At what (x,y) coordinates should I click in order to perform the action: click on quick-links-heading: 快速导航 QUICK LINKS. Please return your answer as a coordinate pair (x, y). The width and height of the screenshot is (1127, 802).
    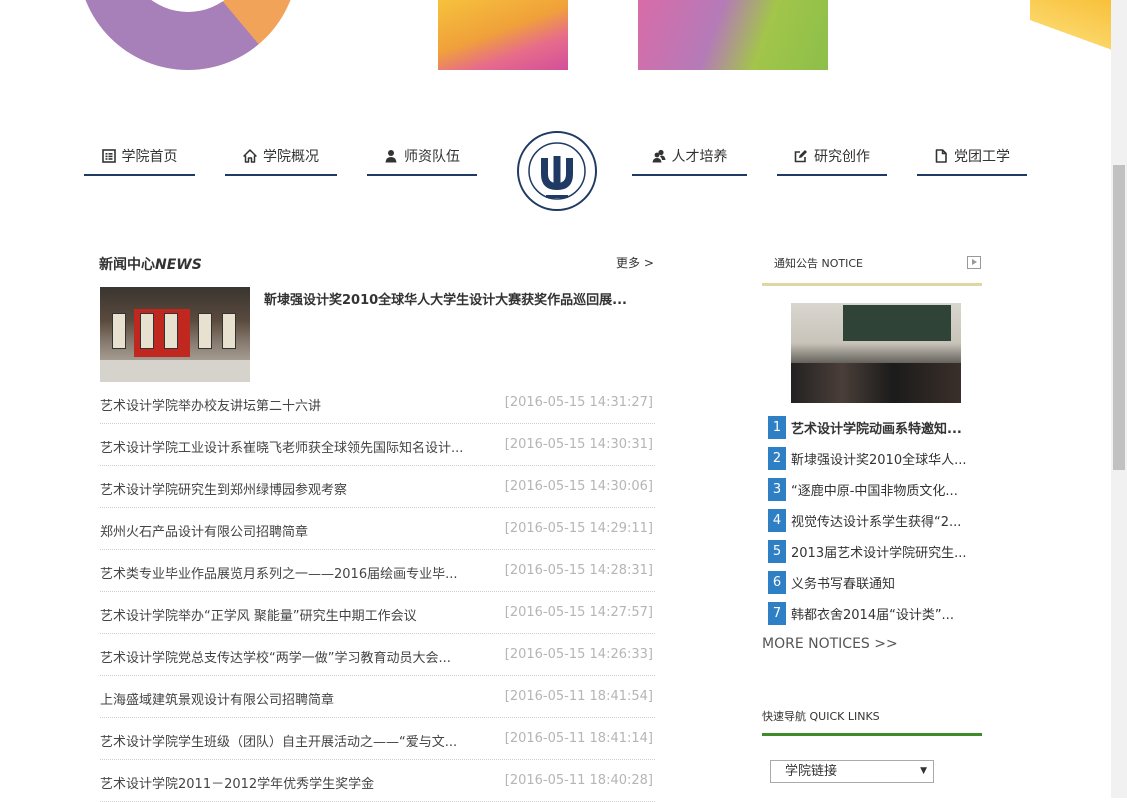
    Looking at the image, I should click on (821, 716).